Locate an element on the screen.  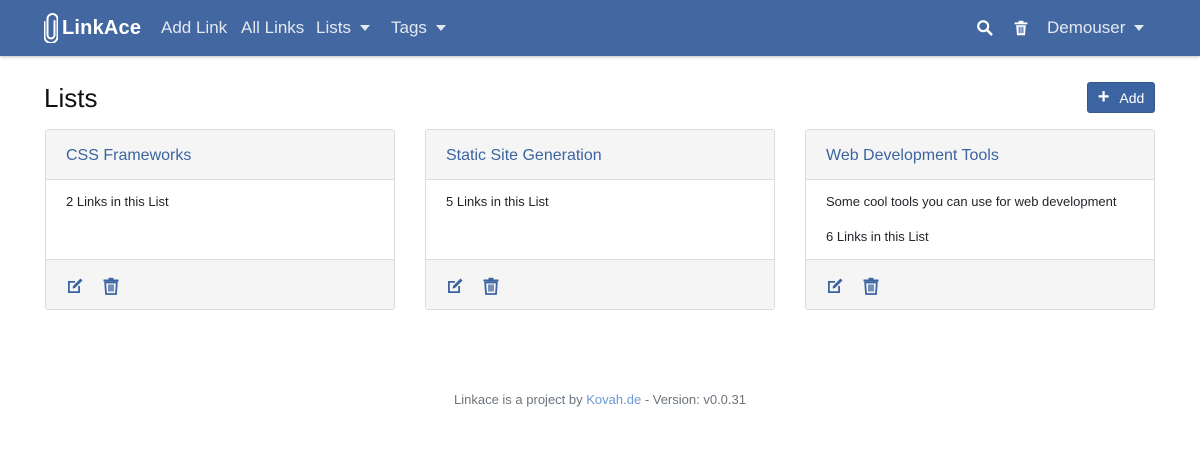
nav-add-link: Add Link is located at coordinates (194, 28).